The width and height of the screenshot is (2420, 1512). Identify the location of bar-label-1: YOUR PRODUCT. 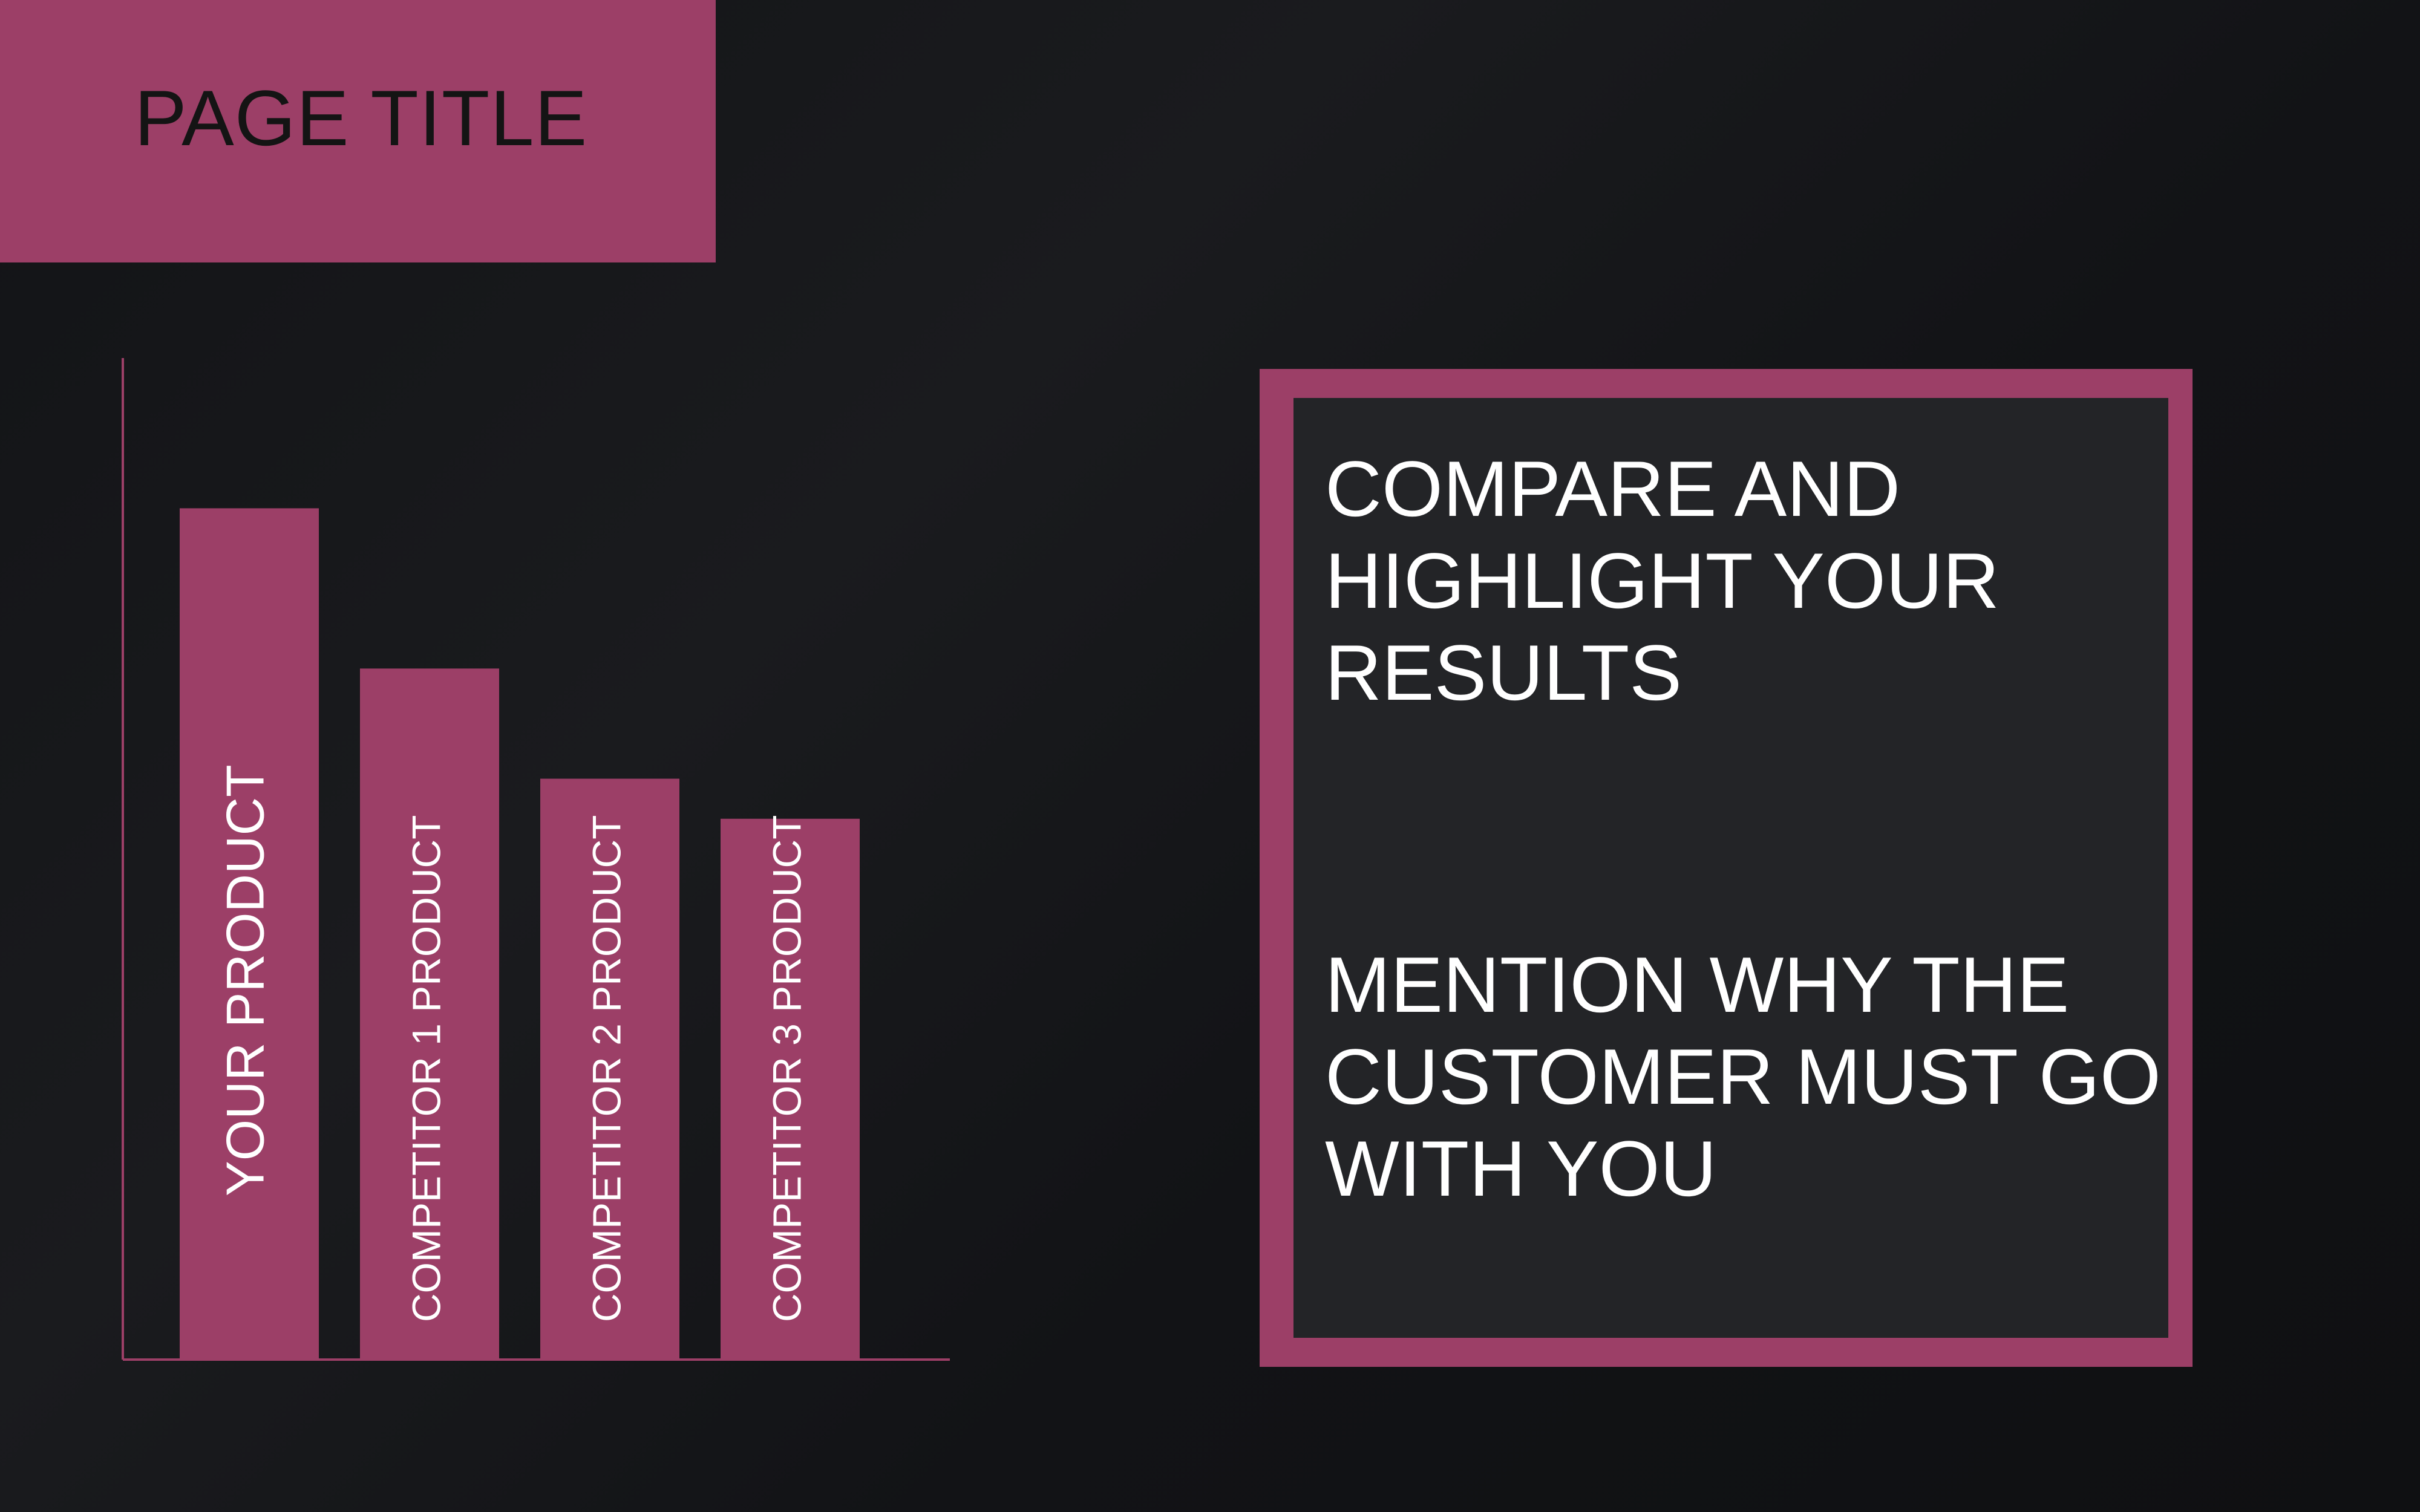
(245, 980).